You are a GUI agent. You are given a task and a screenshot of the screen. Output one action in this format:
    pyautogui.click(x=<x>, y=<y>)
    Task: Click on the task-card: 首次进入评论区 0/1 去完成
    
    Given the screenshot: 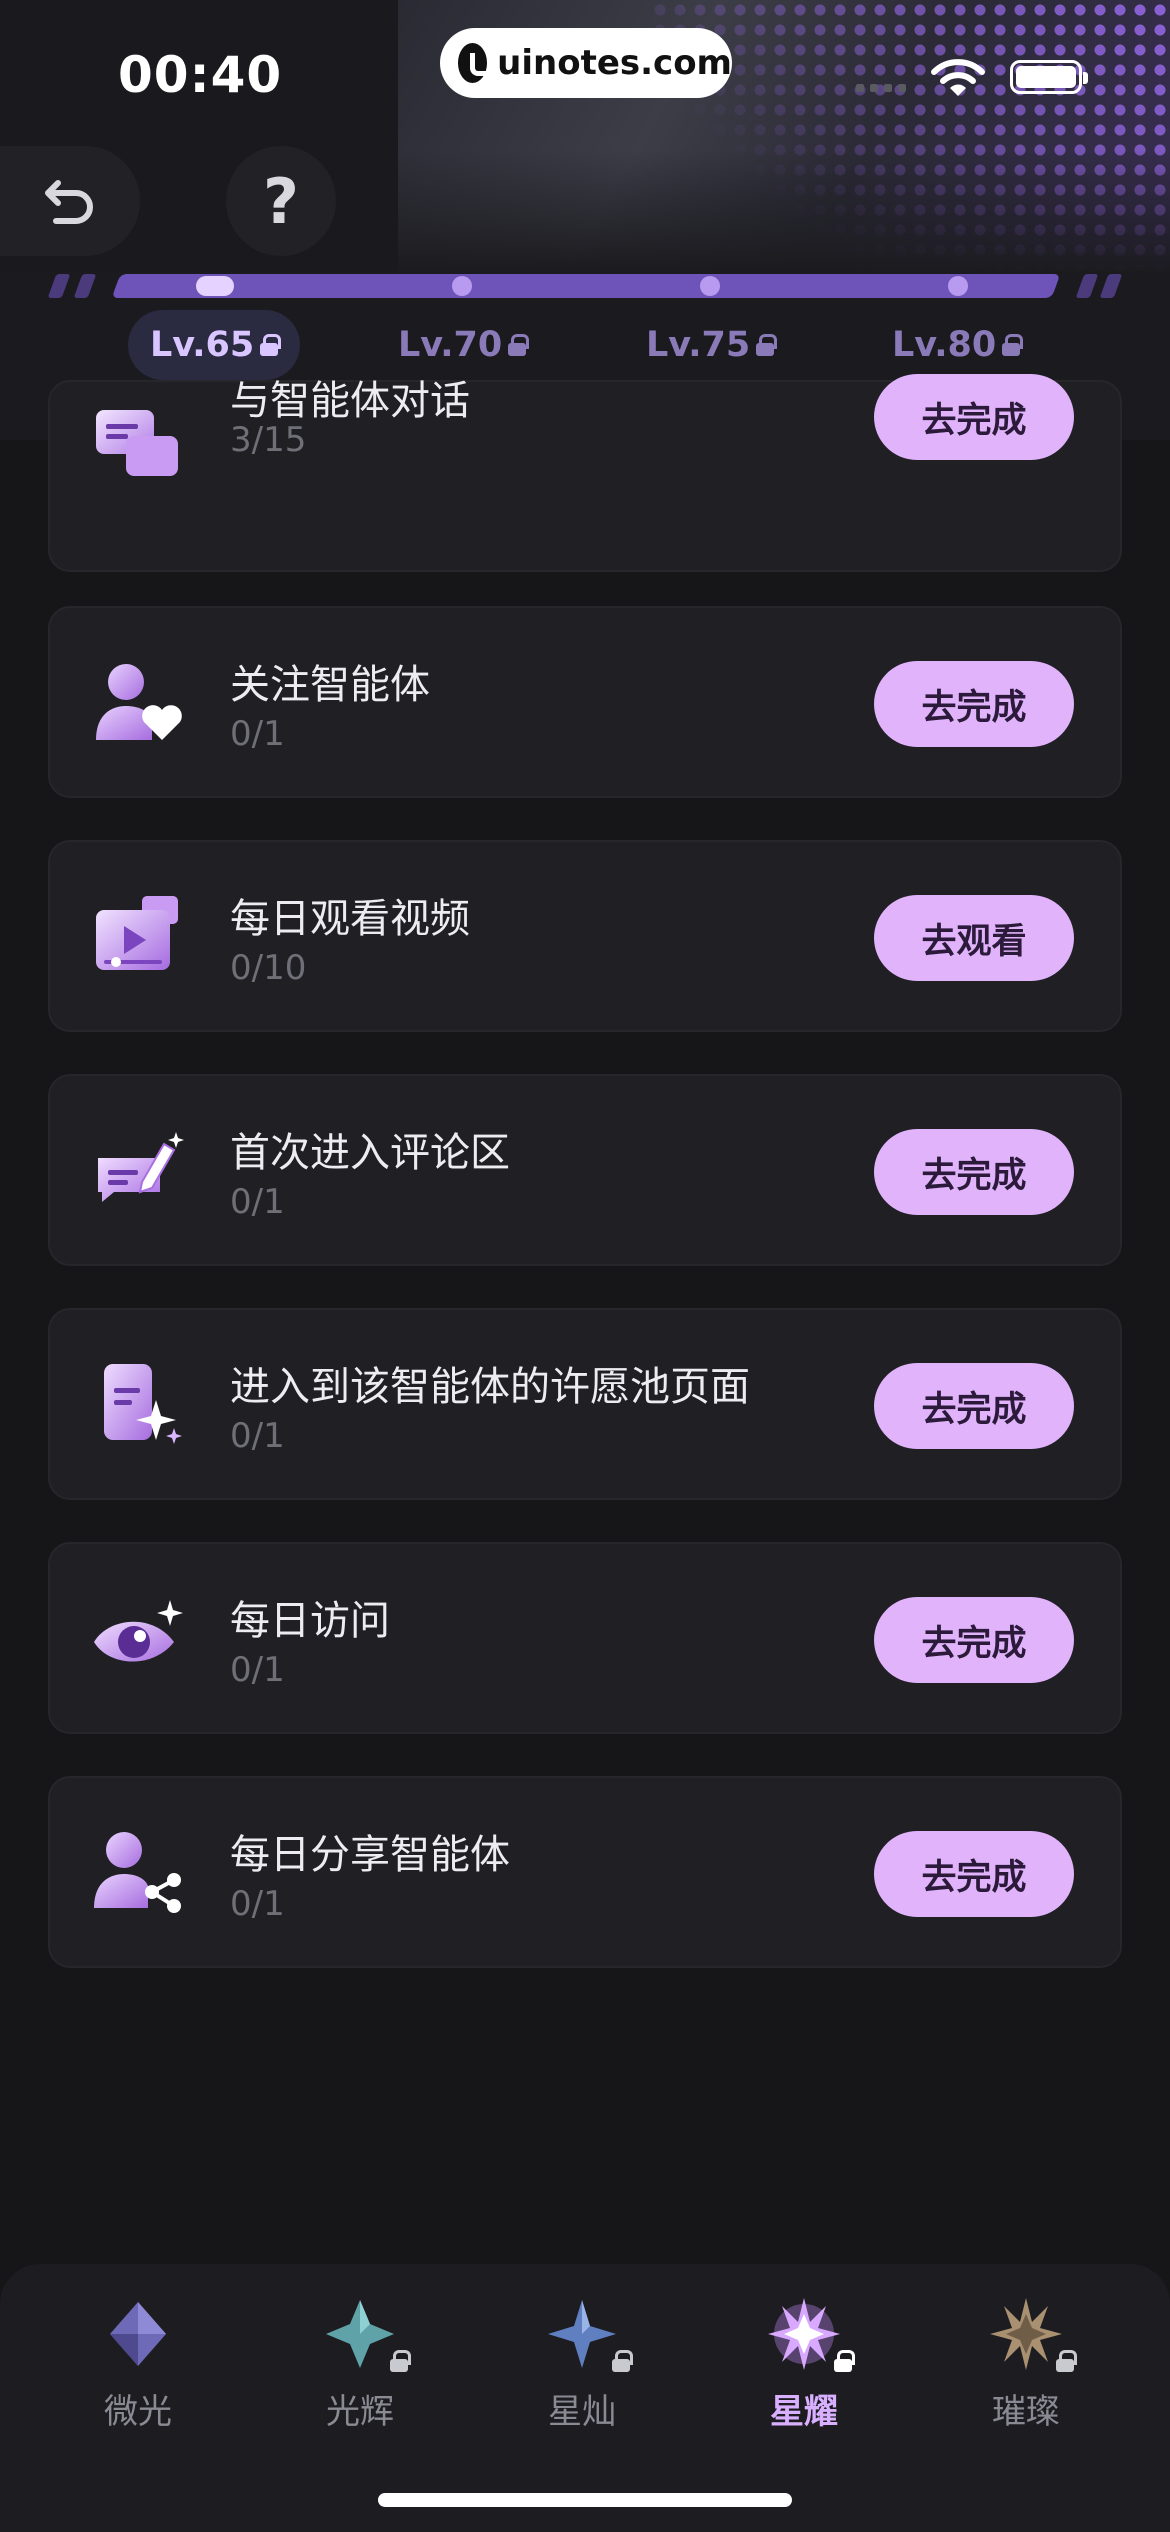 What is the action you would take?
    pyautogui.click(x=585, y=1170)
    